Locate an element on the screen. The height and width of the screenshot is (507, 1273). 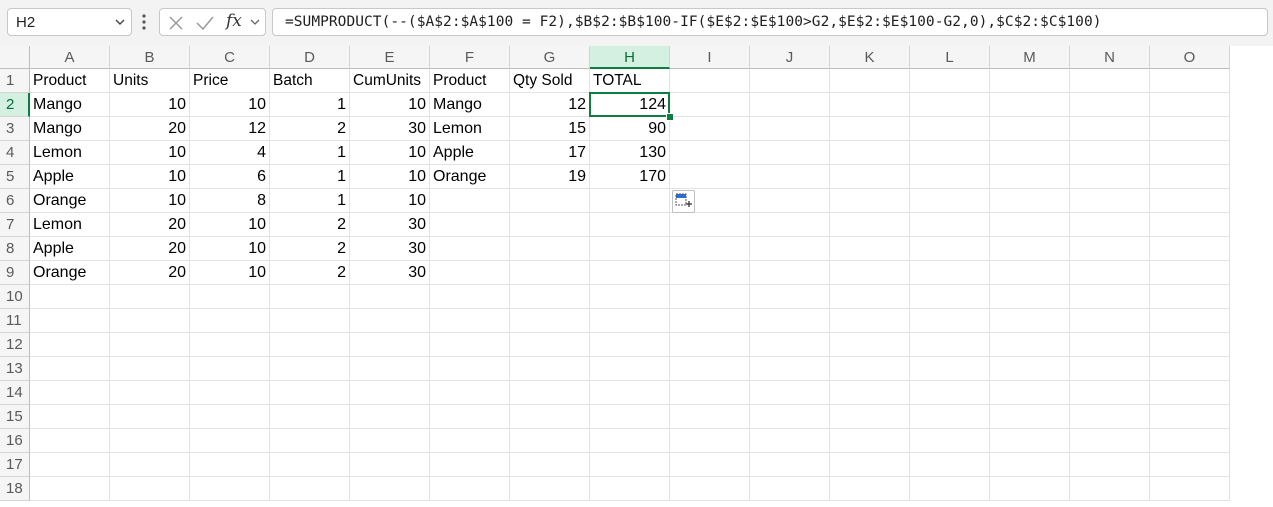
cell-k4 is located at coordinates (870, 153).